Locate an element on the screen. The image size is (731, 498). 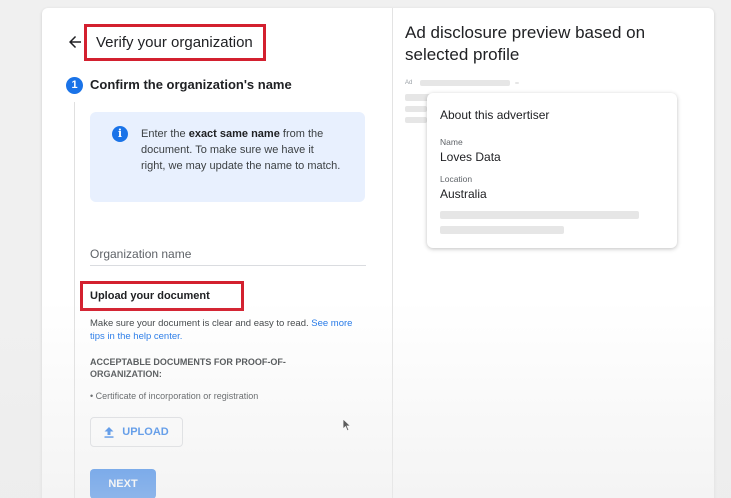
organization-name-input: Organization name is located at coordinates (140, 254).